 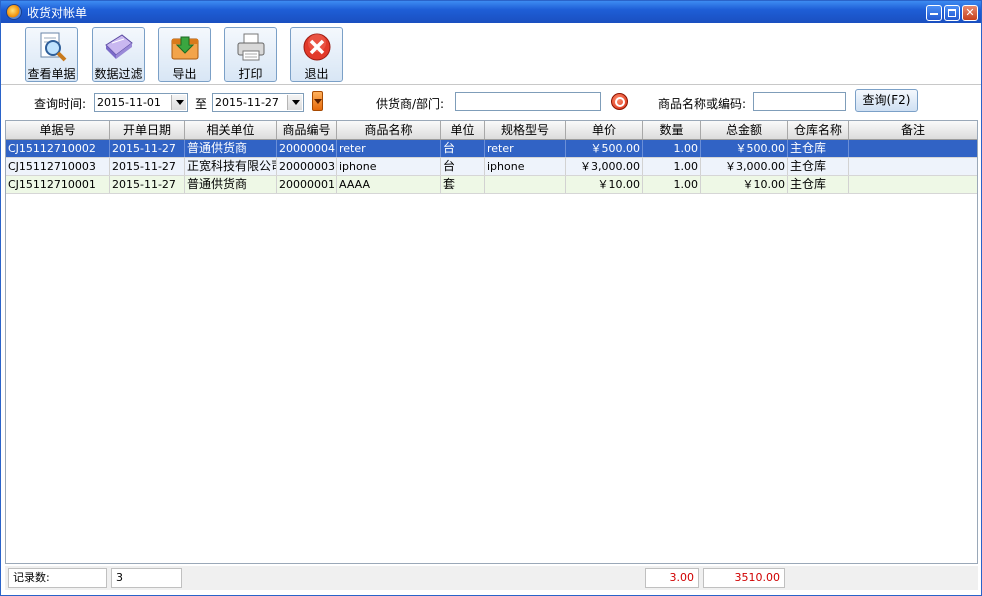 I want to click on column-header: 规格型号, so click(x=525, y=130).